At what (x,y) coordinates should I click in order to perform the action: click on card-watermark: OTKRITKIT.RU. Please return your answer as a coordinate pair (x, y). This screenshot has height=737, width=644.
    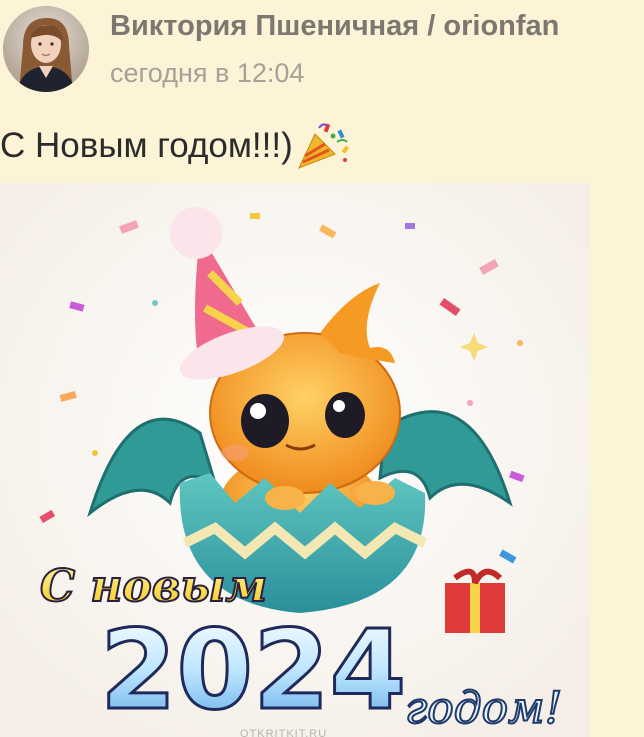
    Looking at the image, I should click on (284, 732).